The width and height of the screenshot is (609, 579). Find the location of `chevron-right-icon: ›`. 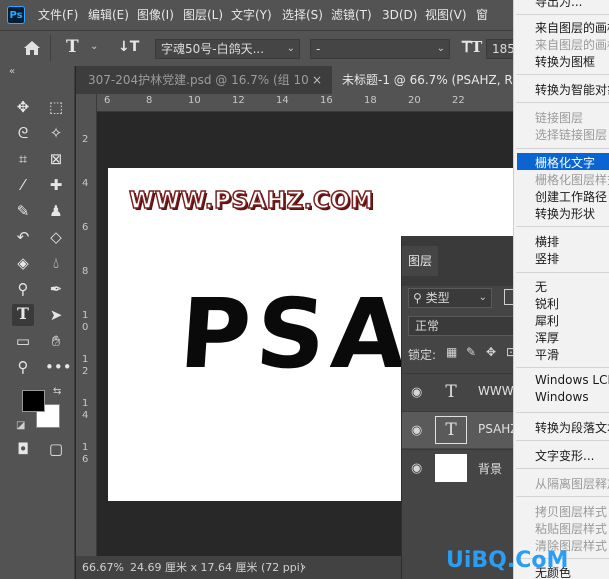

chevron-right-icon: › is located at coordinates (304, 567).